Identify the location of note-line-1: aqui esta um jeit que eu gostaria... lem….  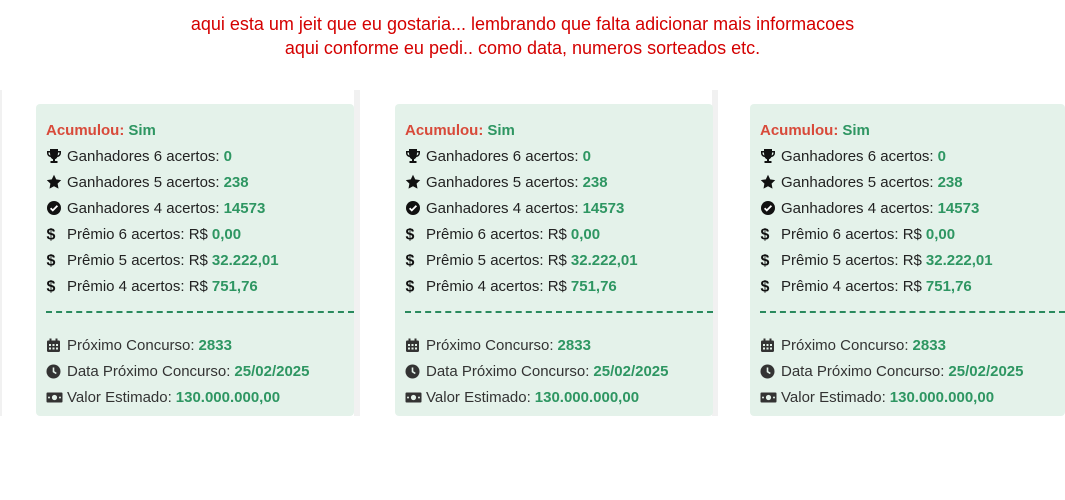
(522, 24).